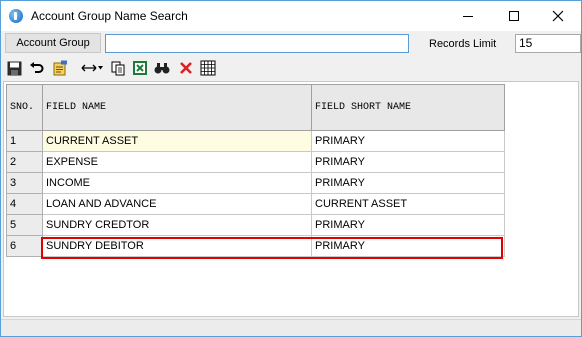 This screenshot has height=337, width=582. Describe the element at coordinates (408, 107) in the screenshot. I see `column-header-field-short-name: FIELD SHORT NAME` at that location.